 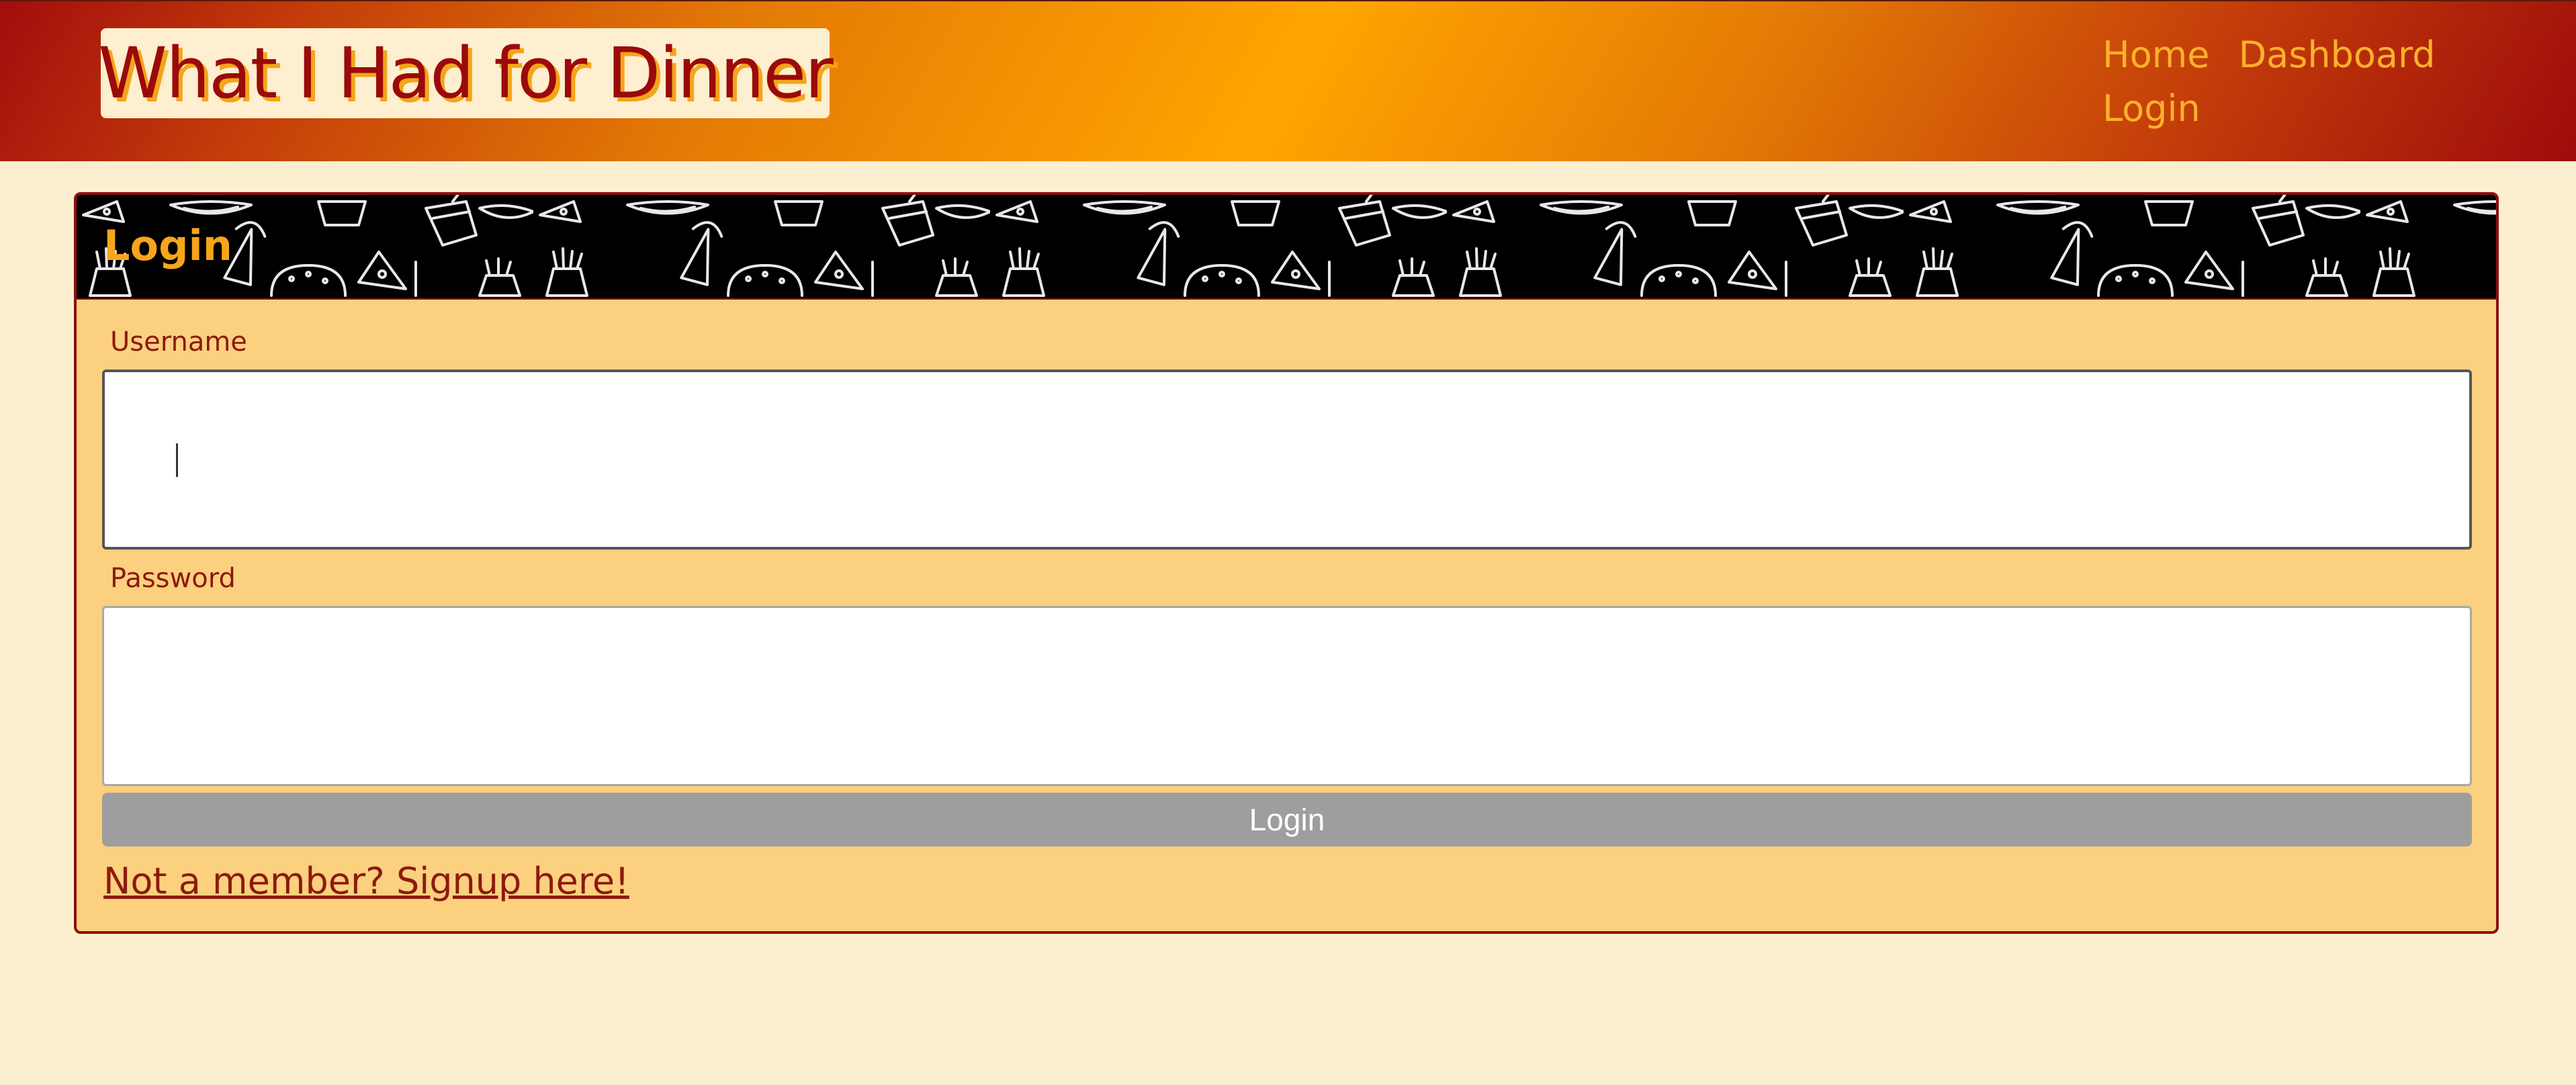 I want to click on main-nav: Home Dashboard Login, so click(x=2304, y=82).